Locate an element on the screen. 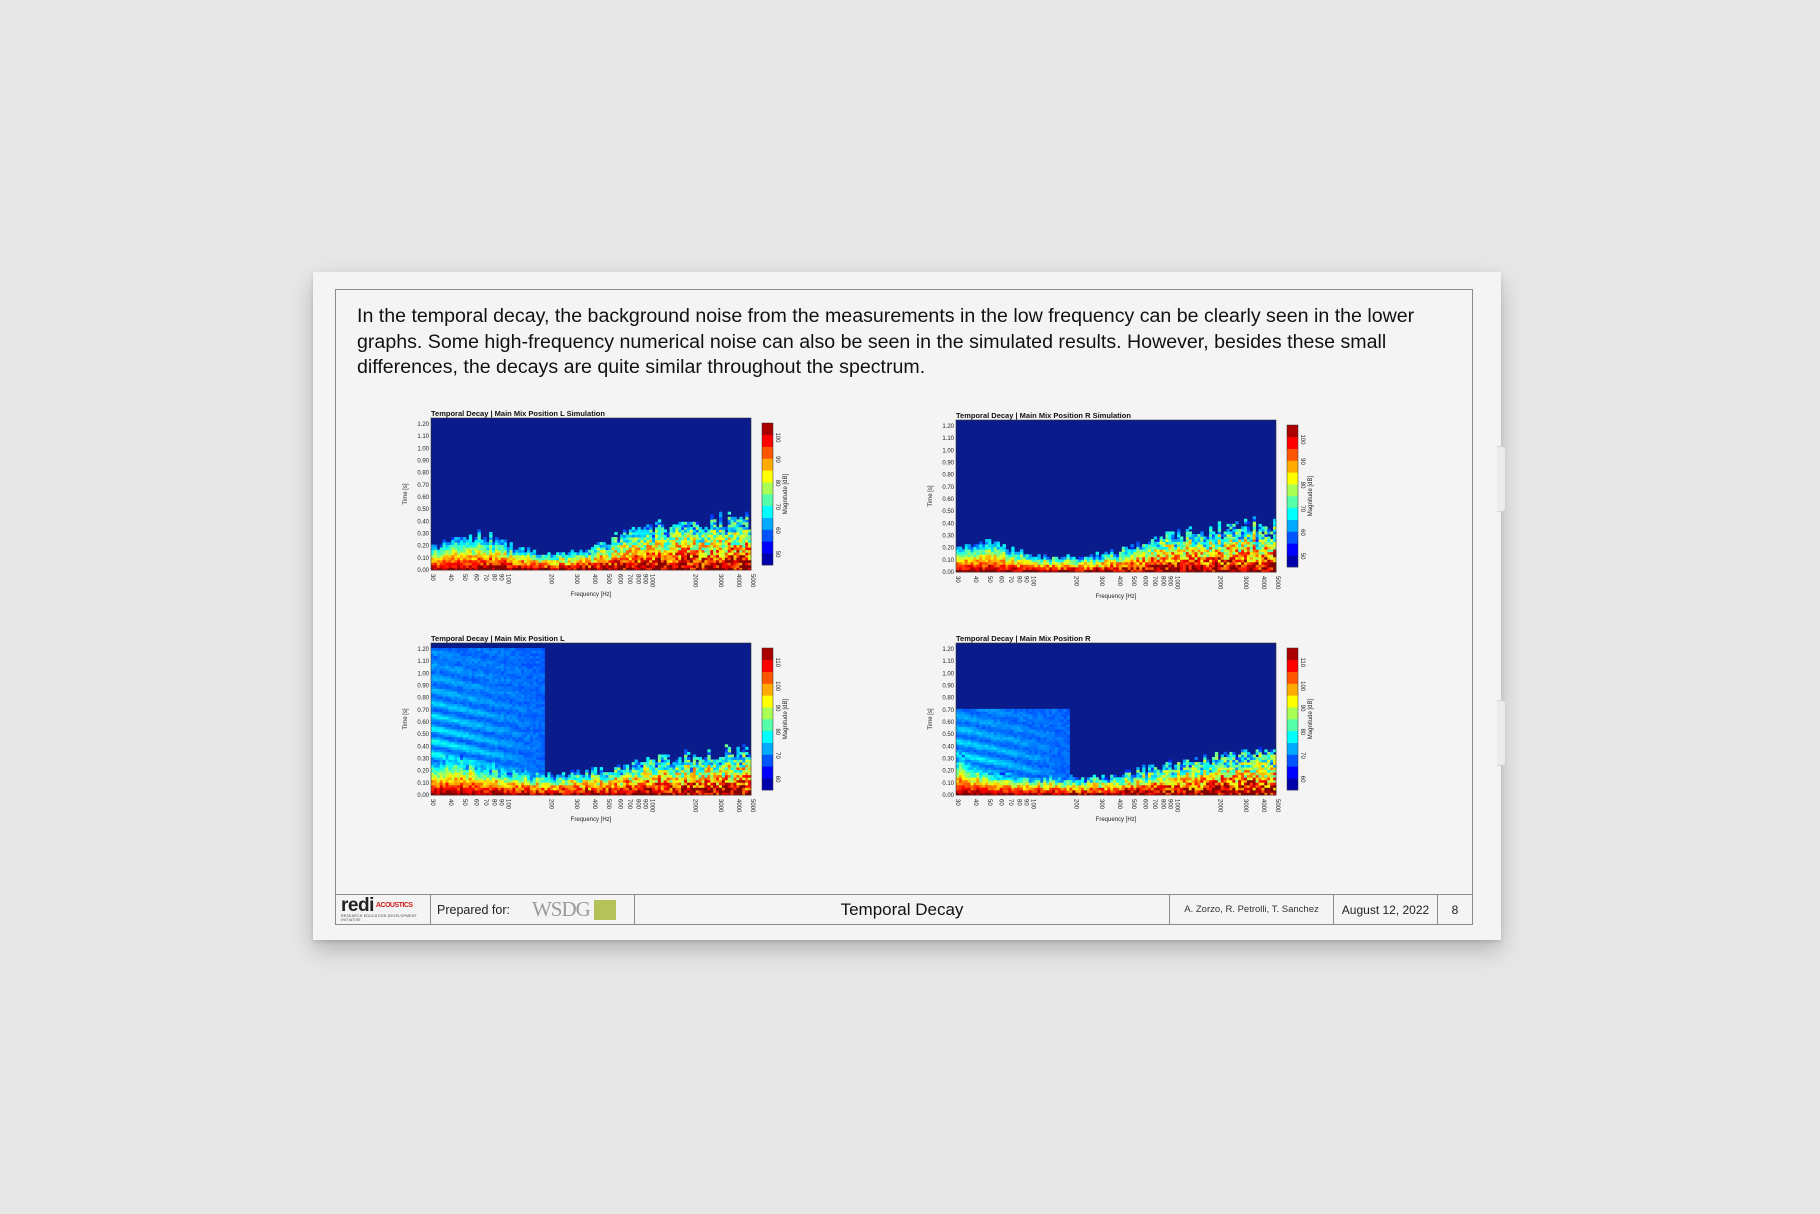 Image resolution: width=1820 pixels, height=1214 pixels. prepared-for-cell: Prepared for: WSDG is located at coordinates (533, 909).